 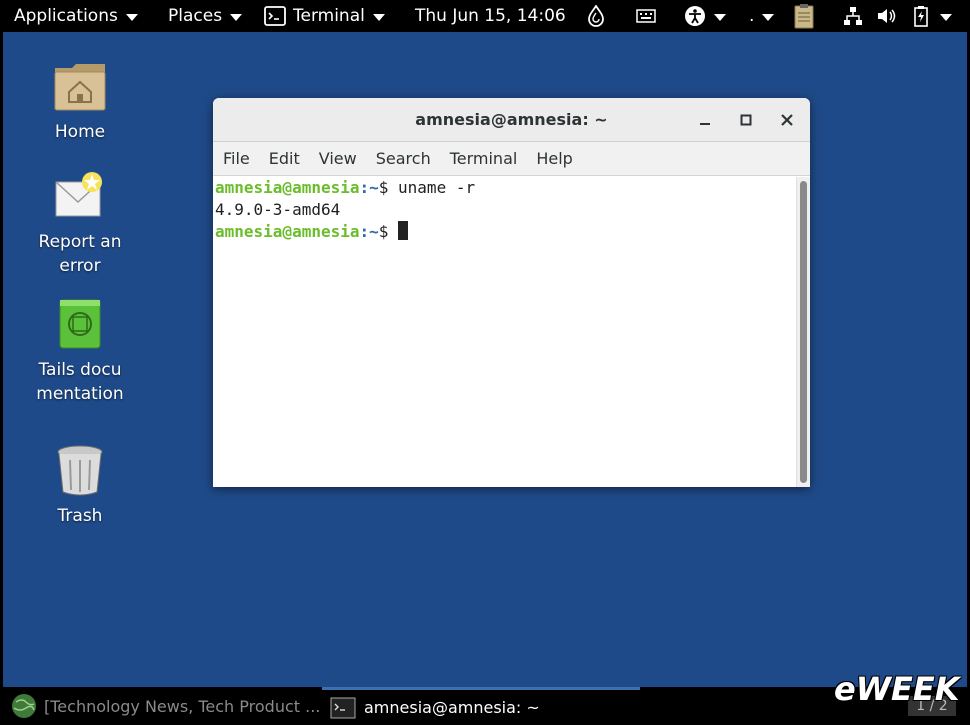 What do you see at coordinates (752, 16) in the screenshot?
I see `keyboard-layout-label: .` at bounding box center [752, 16].